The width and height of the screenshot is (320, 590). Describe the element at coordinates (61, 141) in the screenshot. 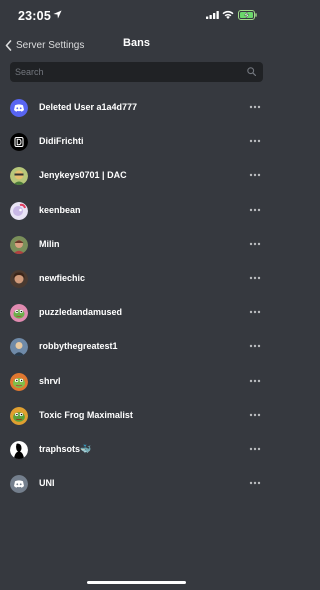

I see `ban-username: DidiFrichti` at that location.